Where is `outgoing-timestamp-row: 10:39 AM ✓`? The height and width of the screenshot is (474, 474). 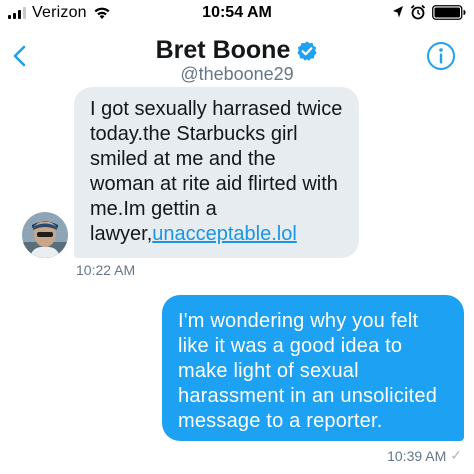 outgoing-timestamp-row: 10:39 AM ✓ is located at coordinates (424, 455).